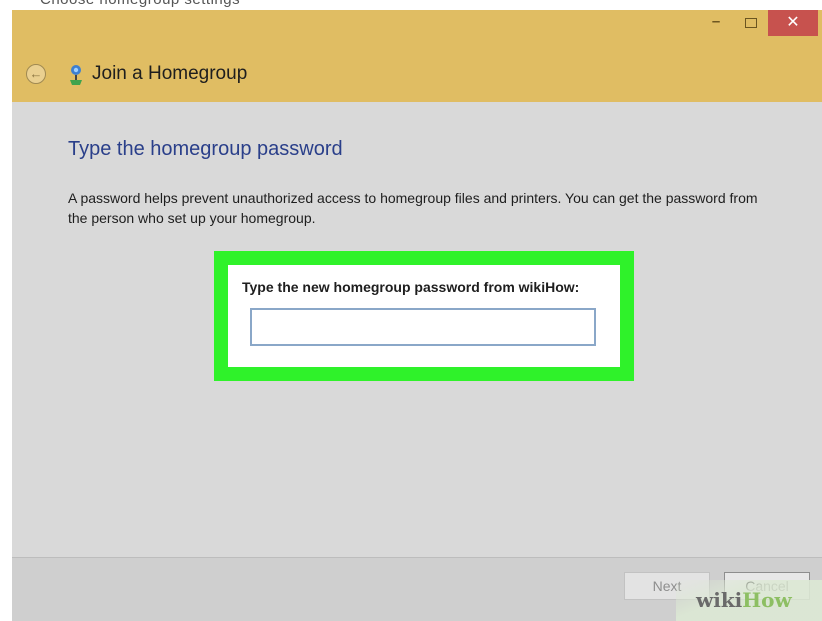 The height and width of the screenshot is (621, 822). Describe the element at coordinates (793, 23) in the screenshot. I see `close-button: ✕` at that location.